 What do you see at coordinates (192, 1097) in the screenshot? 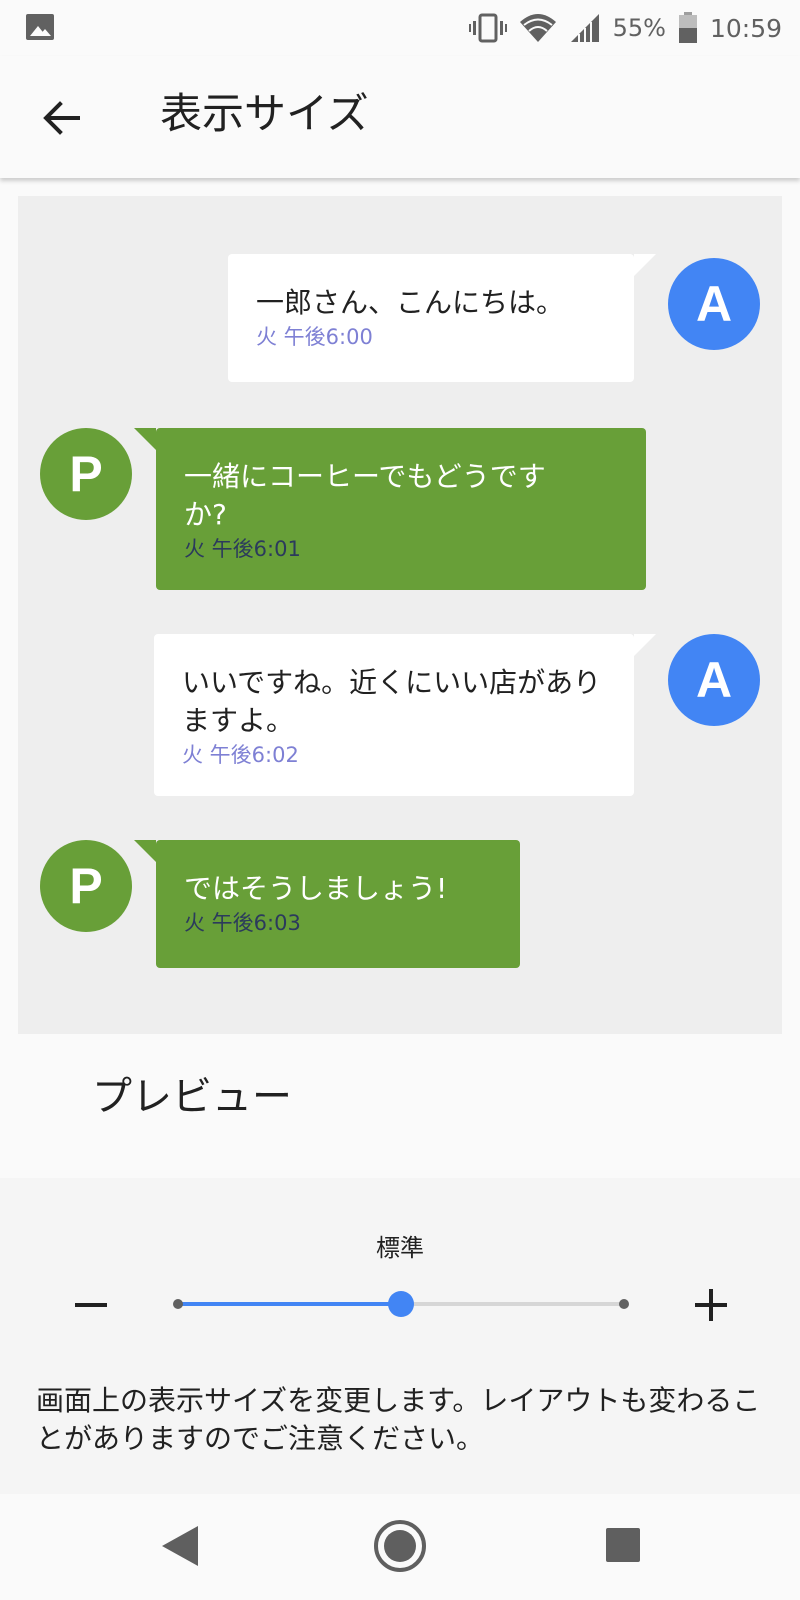
I see `preview-label: プレビュー` at bounding box center [192, 1097].